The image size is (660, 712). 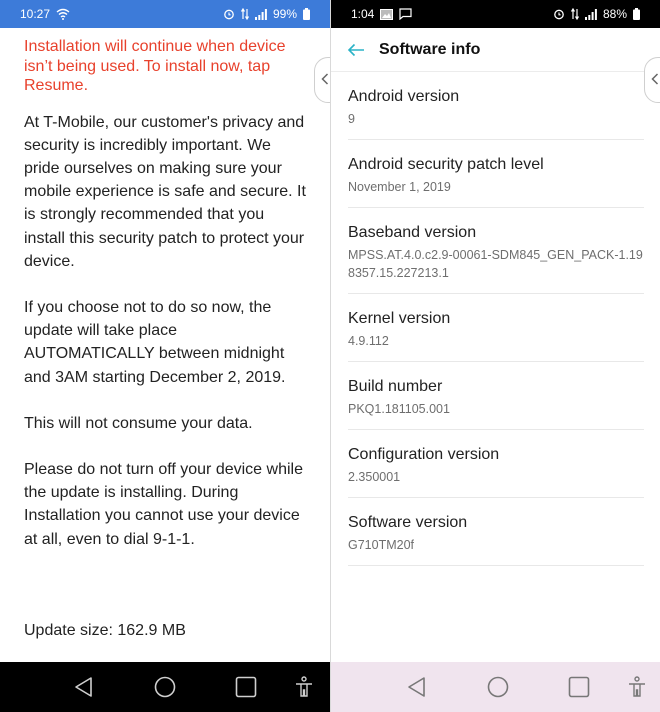 What do you see at coordinates (399, 409) in the screenshot?
I see `info-value: PKQ1.181105.001` at bounding box center [399, 409].